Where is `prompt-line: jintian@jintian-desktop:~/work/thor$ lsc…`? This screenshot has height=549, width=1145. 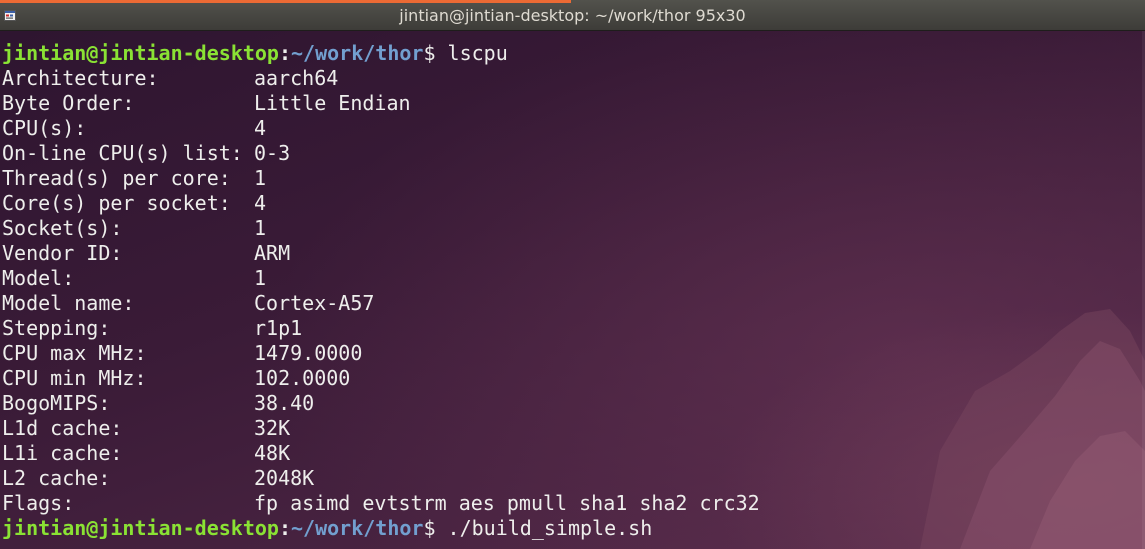
prompt-line: jintian@jintian-desktop:~/work/thor$ lsc… is located at coordinates (381, 53).